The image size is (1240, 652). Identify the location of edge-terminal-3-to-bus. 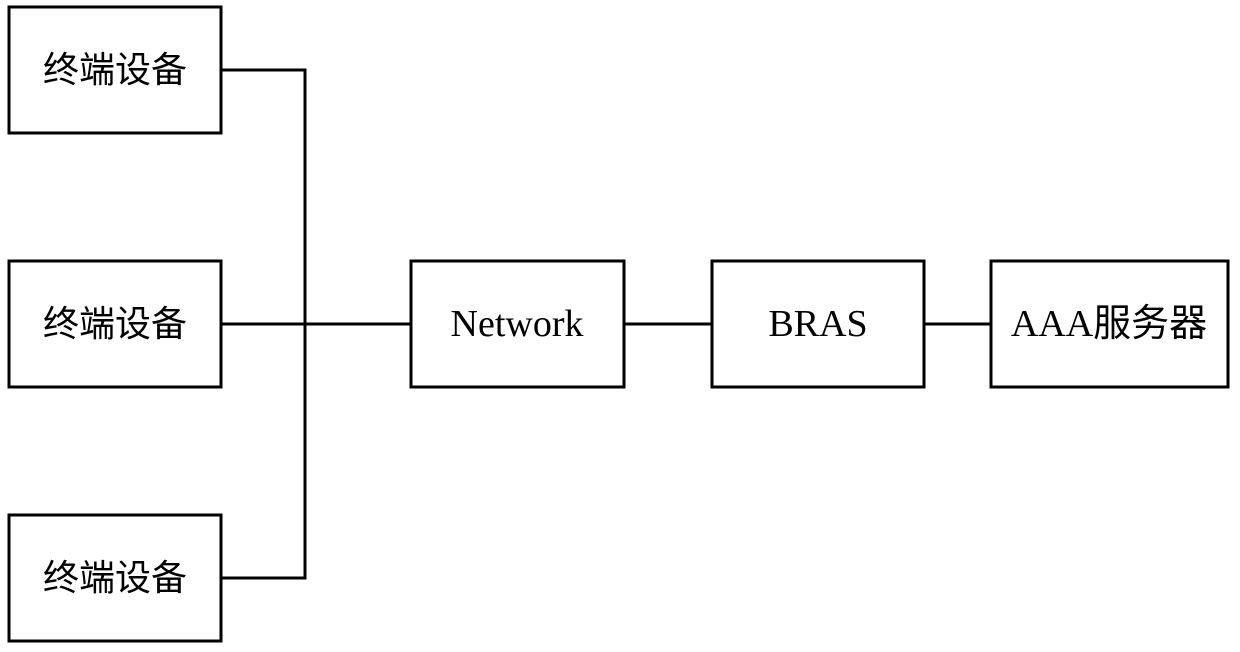
(264, 452).